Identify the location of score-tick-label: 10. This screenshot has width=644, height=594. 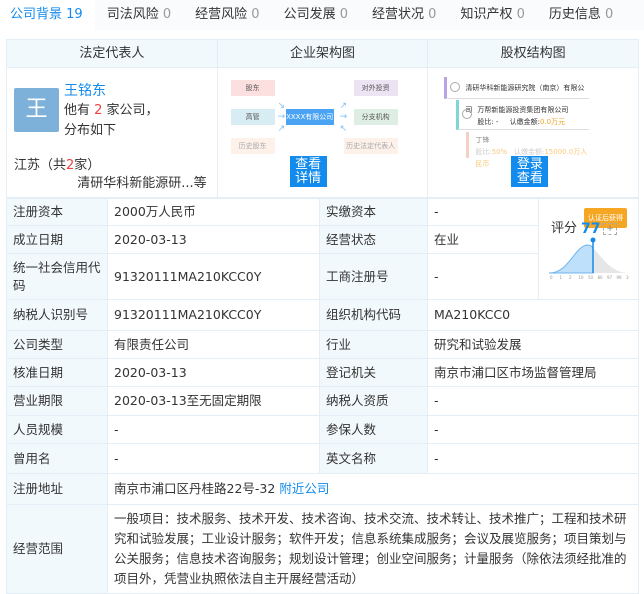
(582, 277).